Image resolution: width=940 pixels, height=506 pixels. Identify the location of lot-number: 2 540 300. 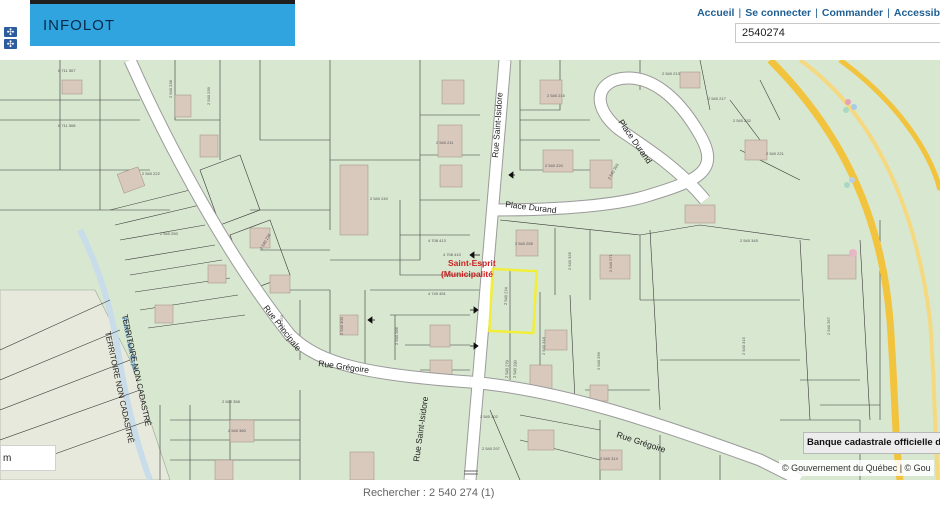
(341, 325).